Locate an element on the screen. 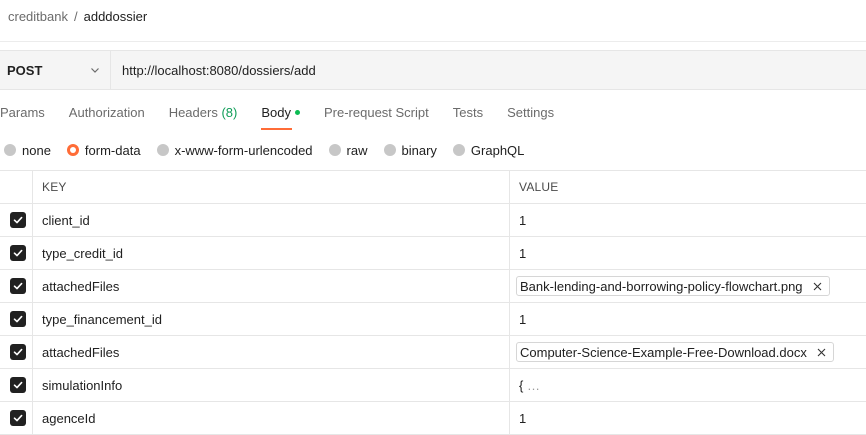 The image size is (866, 435). key-field: simulationInfo is located at coordinates (271, 385).